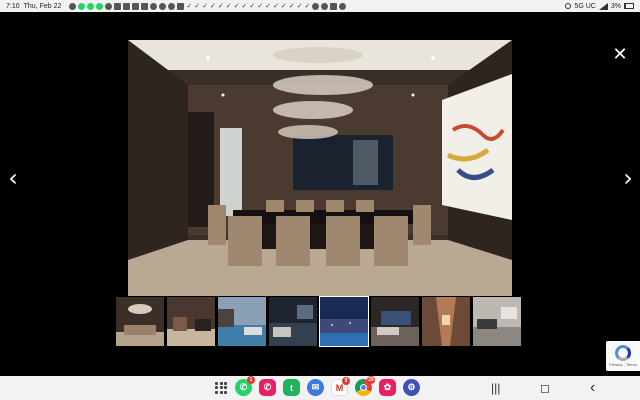 The image size is (640, 400). Describe the element at coordinates (267, 387) in the screenshot. I see `phone-icon: ✆` at that location.